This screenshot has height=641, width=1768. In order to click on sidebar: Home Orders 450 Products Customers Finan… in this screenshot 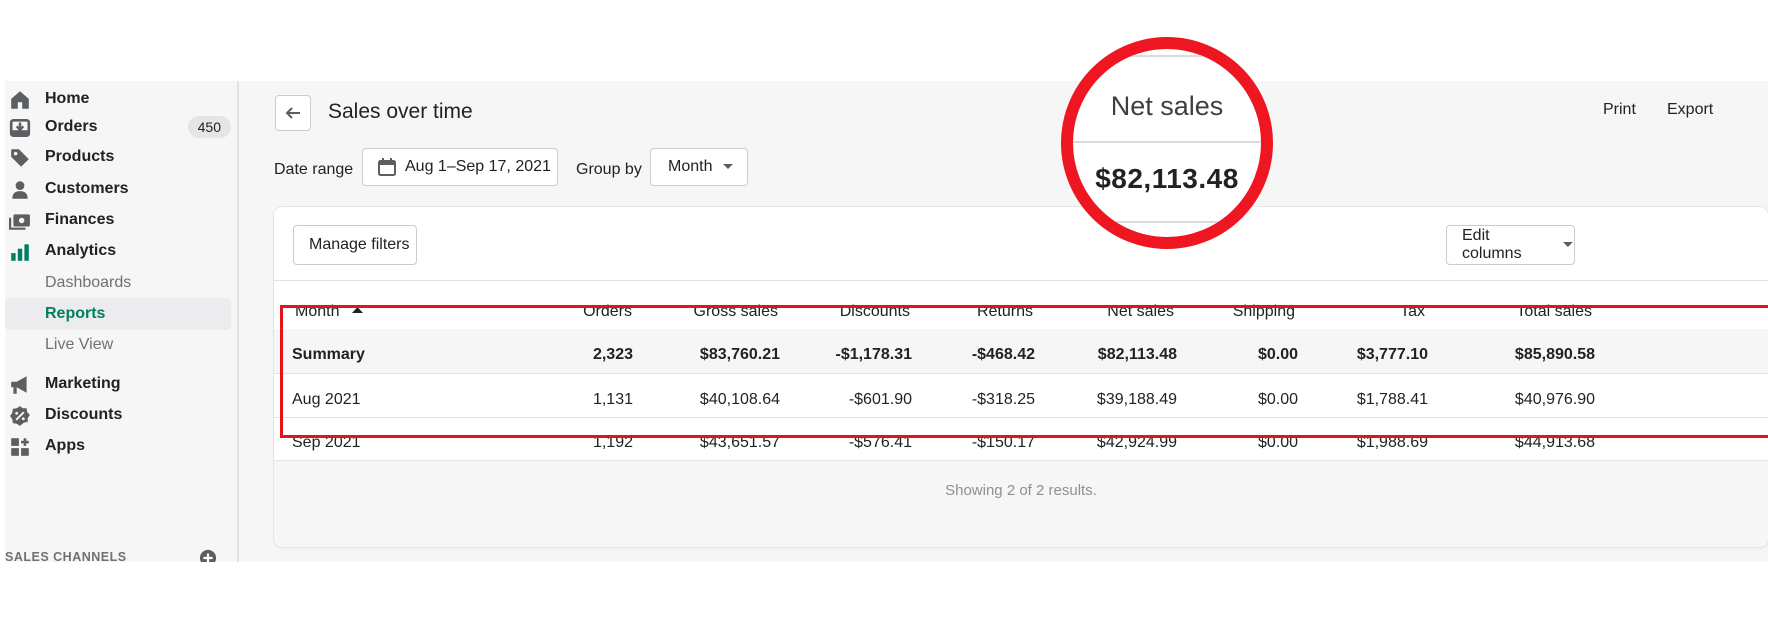, I will do `click(122, 321)`.